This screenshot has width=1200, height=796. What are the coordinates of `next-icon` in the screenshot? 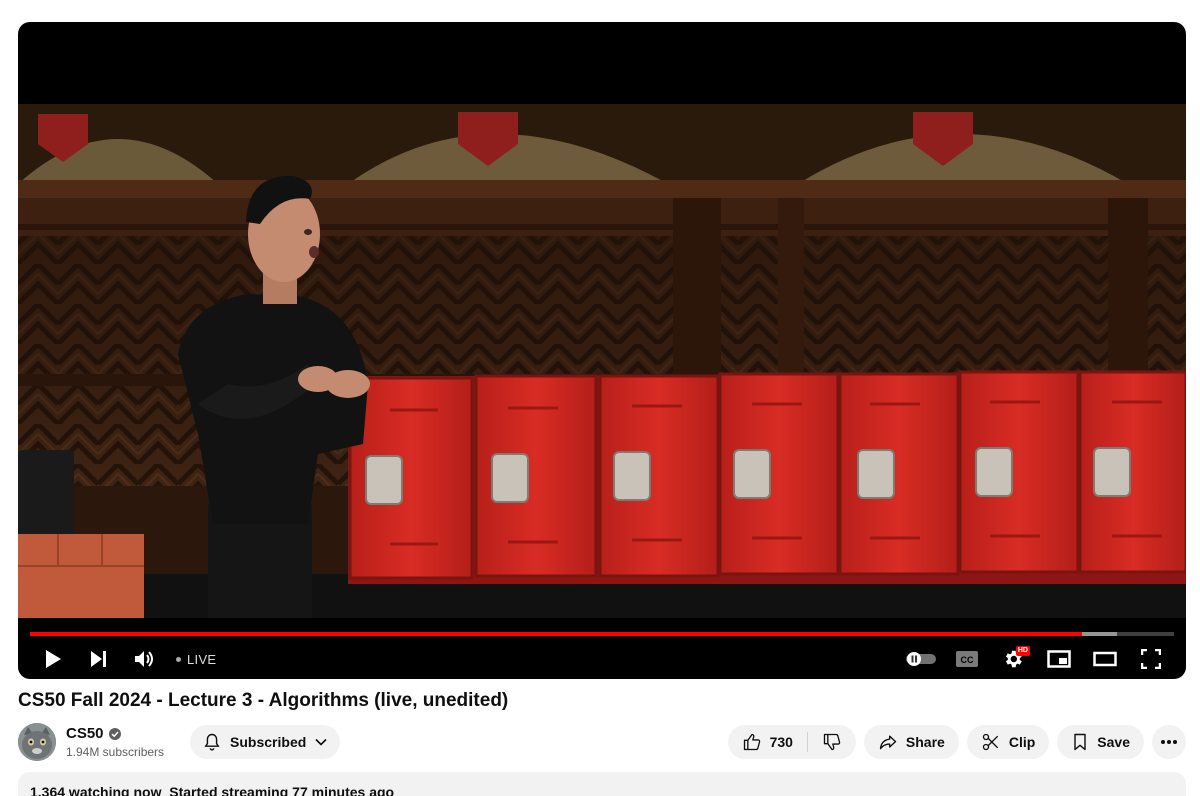 It's located at (98, 659).